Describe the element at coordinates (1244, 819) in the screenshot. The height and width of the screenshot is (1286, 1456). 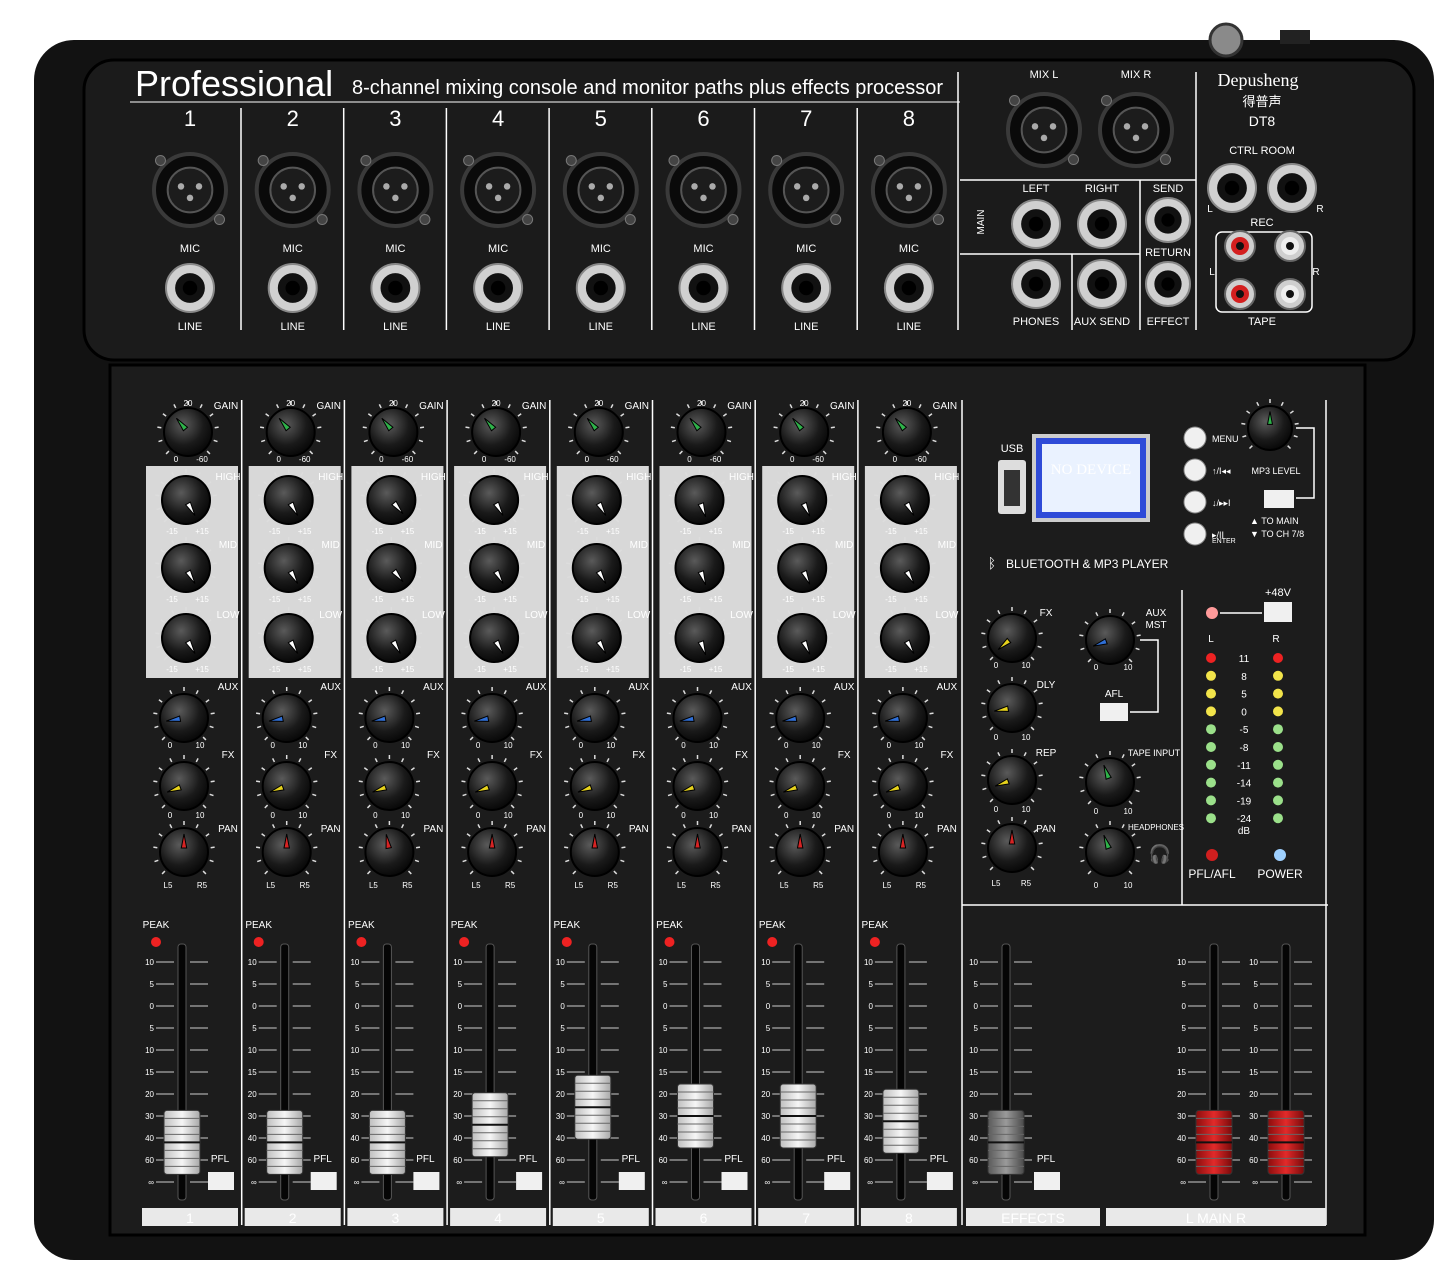
I see `meter-level-label: -24` at that location.